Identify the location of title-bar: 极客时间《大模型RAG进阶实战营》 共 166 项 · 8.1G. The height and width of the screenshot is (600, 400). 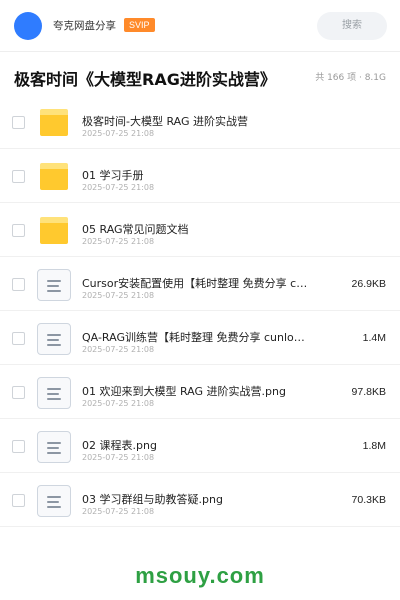
(200, 75).